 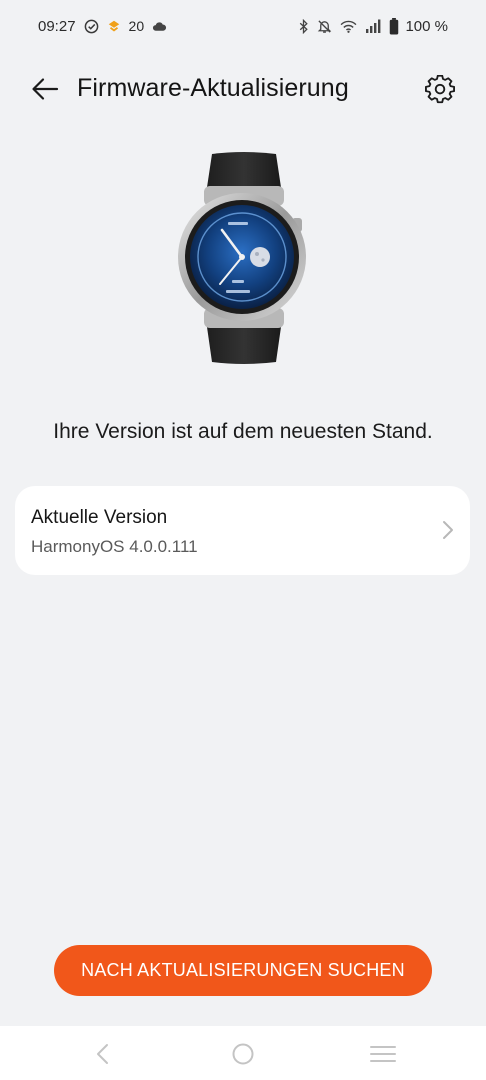 I want to click on nav-home-icon, so click(x=243, y=1054).